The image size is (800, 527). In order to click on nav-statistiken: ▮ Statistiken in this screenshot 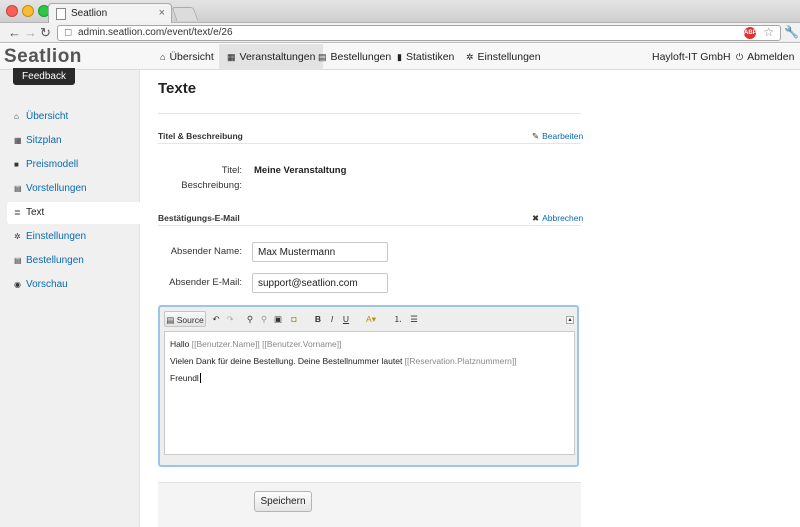, I will do `click(425, 57)`.